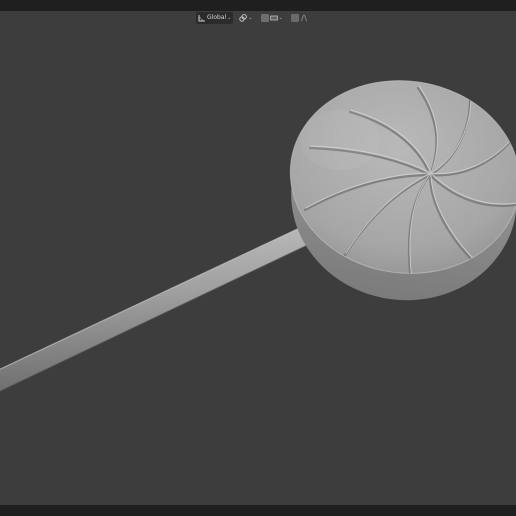 The image size is (516, 516). What do you see at coordinates (258, 5) in the screenshot?
I see `top-header-bar` at bounding box center [258, 5].